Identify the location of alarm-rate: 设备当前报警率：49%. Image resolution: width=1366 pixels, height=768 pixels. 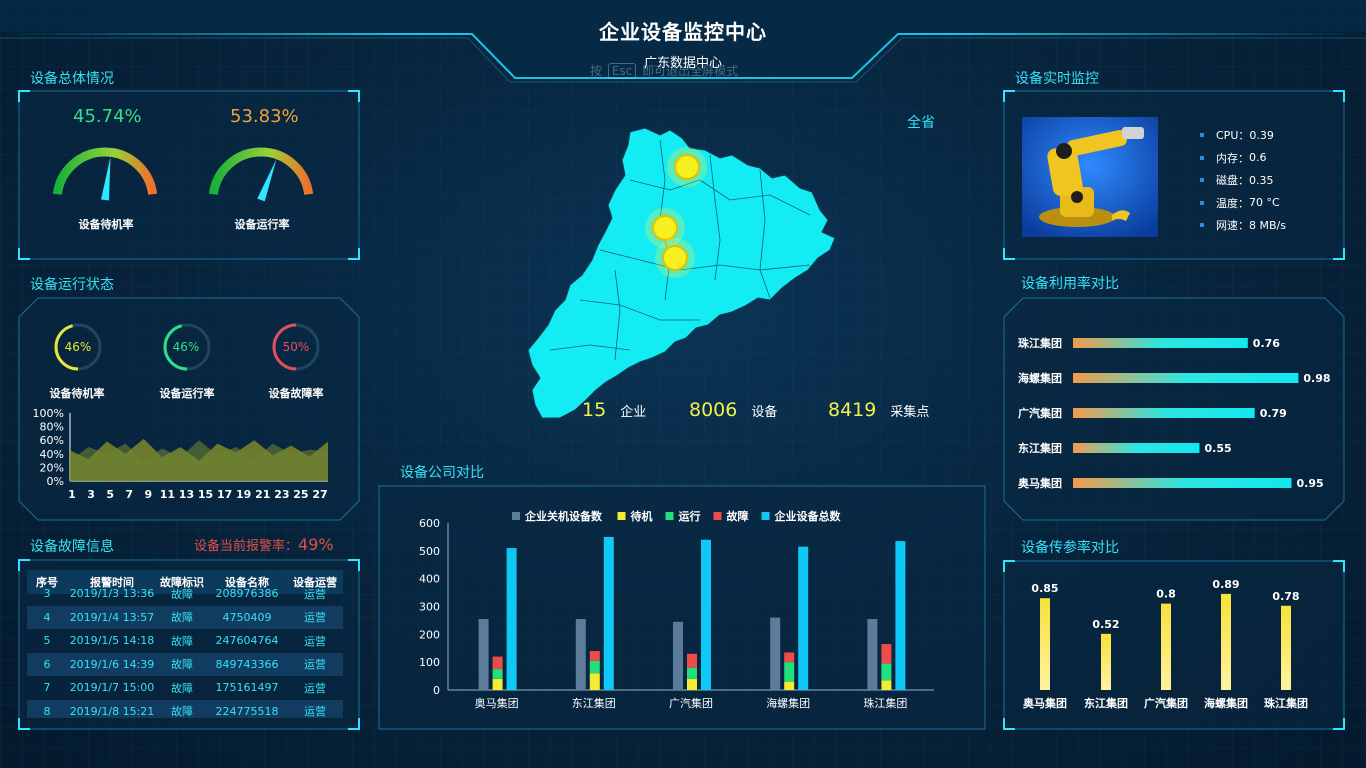
(264, 544).